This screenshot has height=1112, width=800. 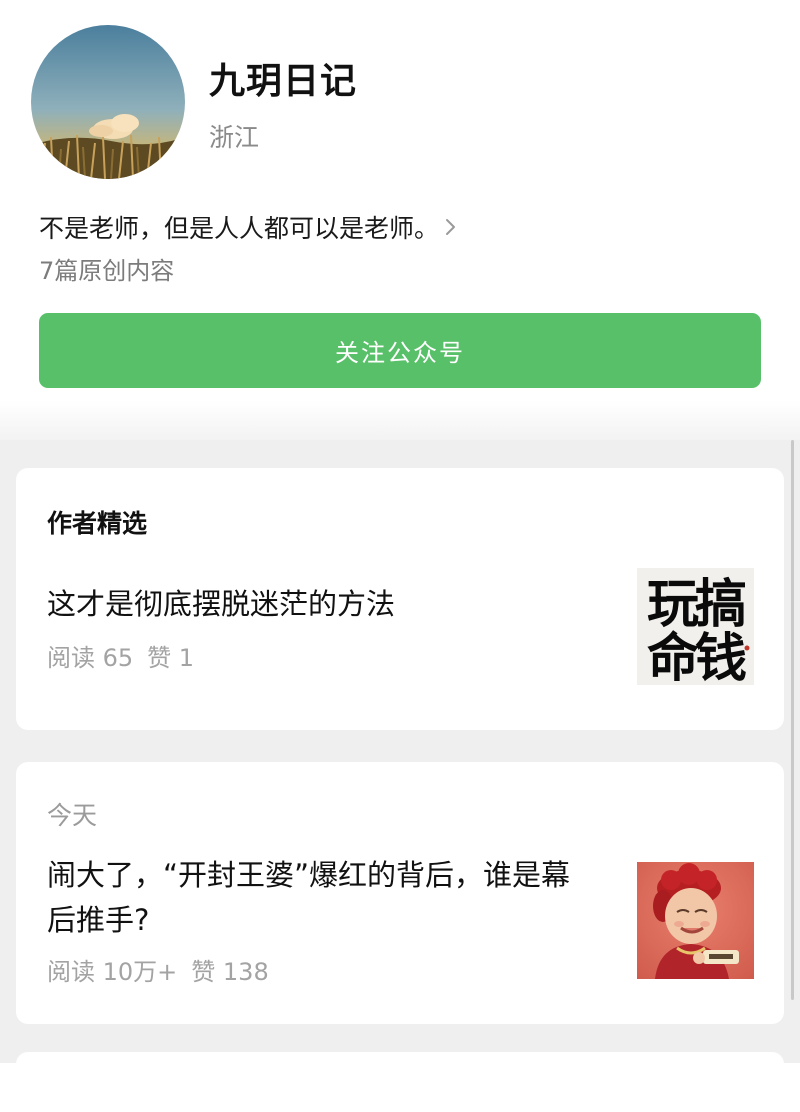 What do you see at coordinates (171, 658) in the screenshot?
I see `like-count: 赞 1` at bounding box center [171, 658].